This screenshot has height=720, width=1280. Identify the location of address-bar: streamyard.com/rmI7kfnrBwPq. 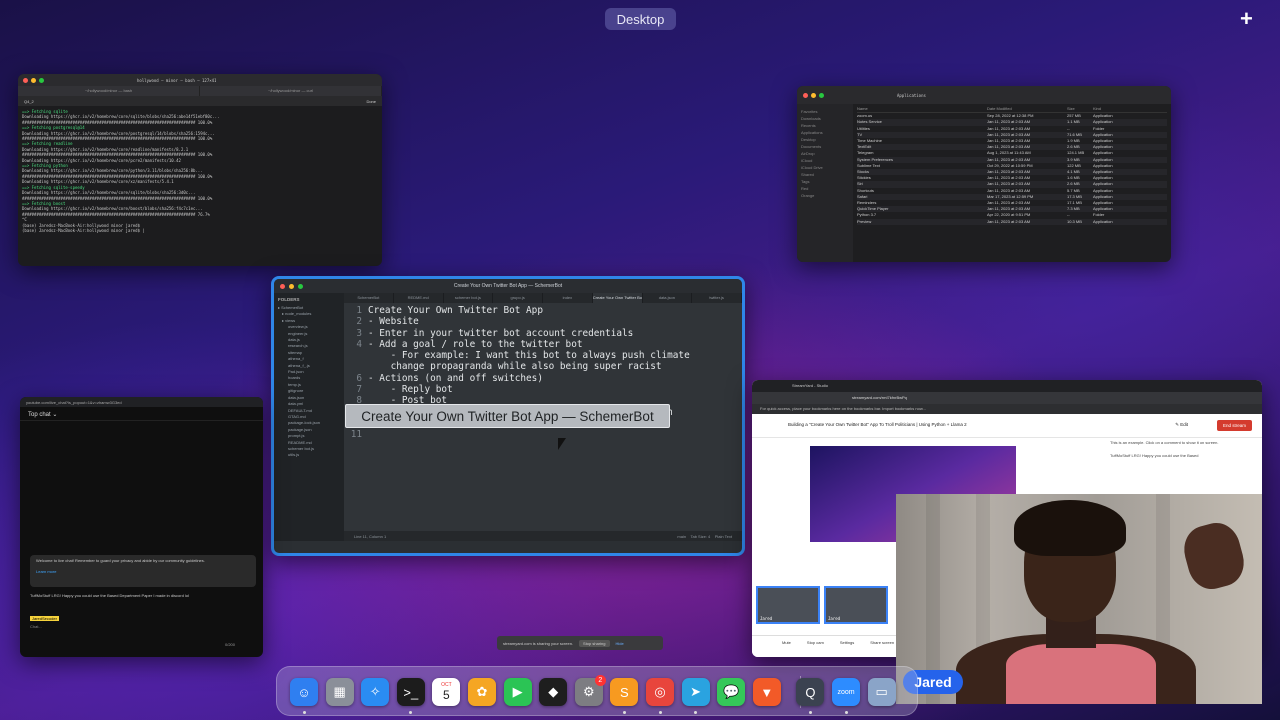
(1007, 398).